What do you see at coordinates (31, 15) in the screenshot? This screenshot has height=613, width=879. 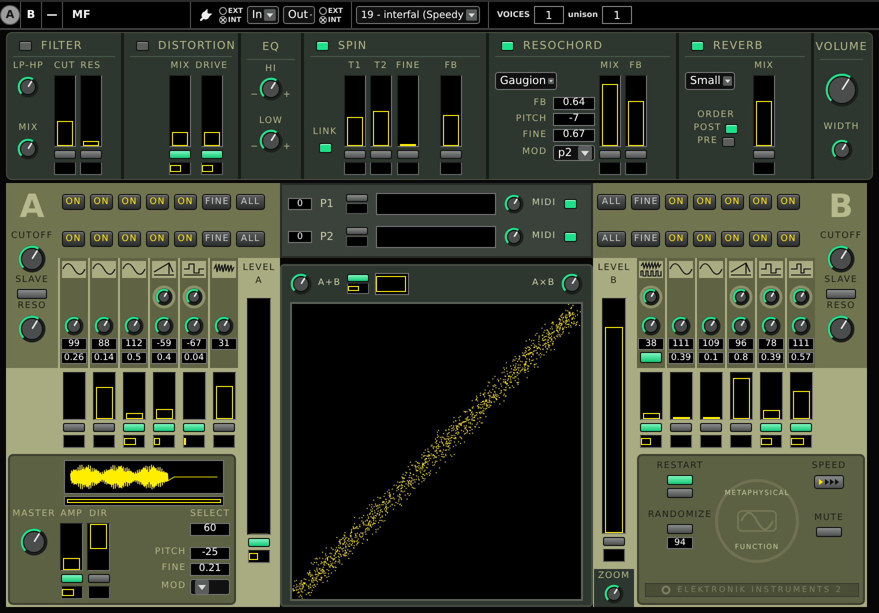 I see `tab: B` at bounding box center [31, 15].